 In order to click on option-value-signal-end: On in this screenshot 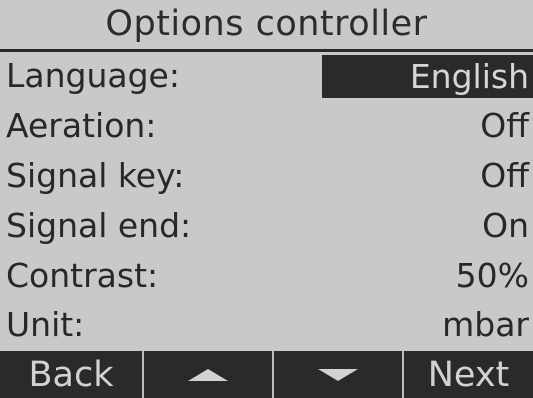, I will do `click(505, 226)`.